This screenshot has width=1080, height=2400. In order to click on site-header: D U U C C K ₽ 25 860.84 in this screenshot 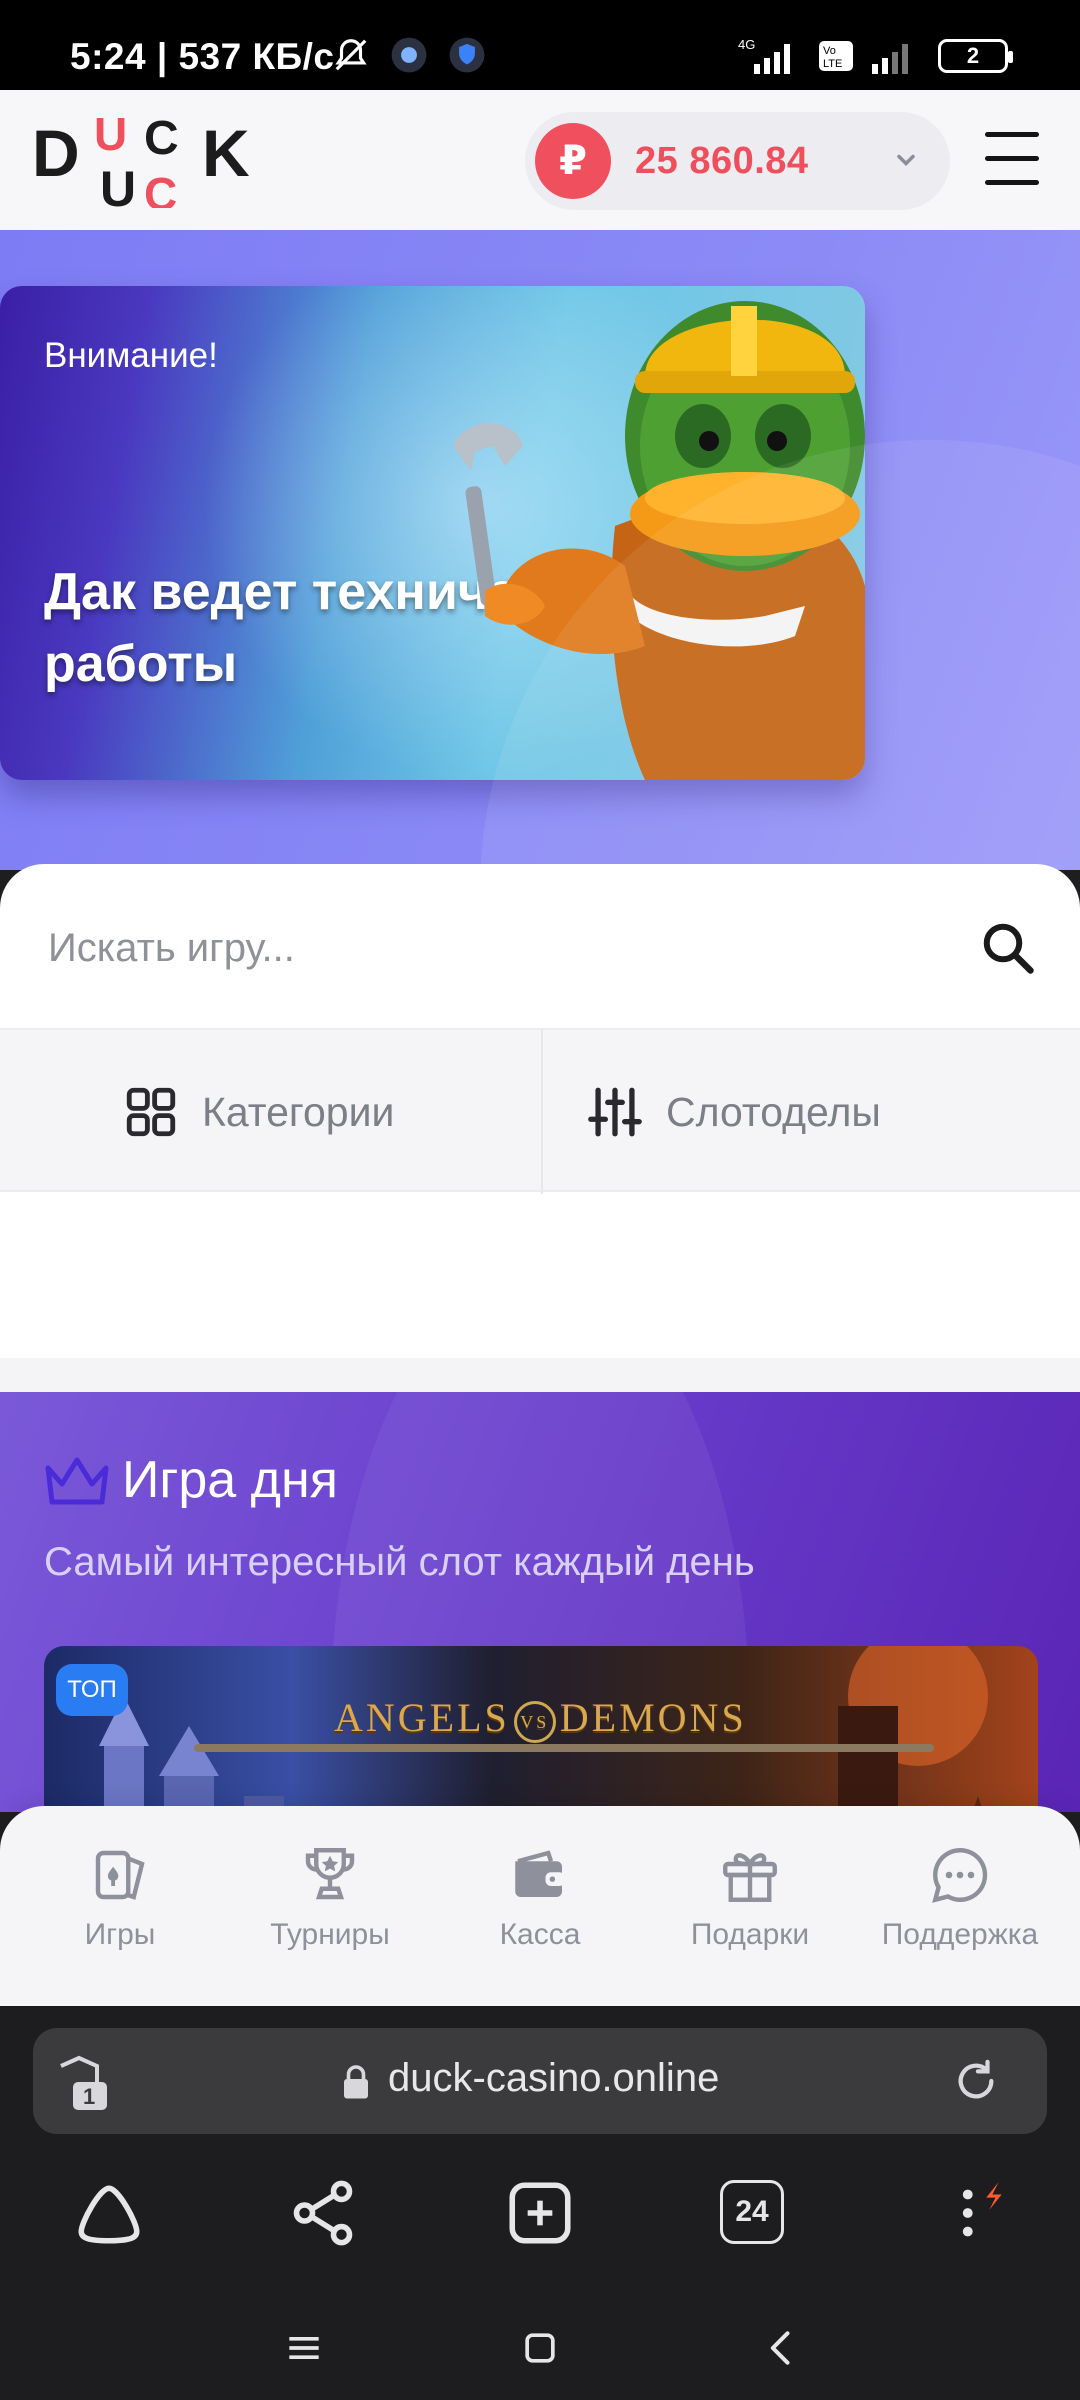, I will do `click(540, 160)`.